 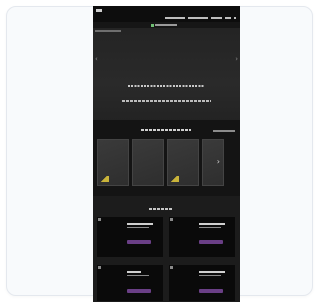 What do you see at coordinates (166, 74) in the screenshot?
I see `hero-banner: ‹ ›` at bounding box center [166, 74].